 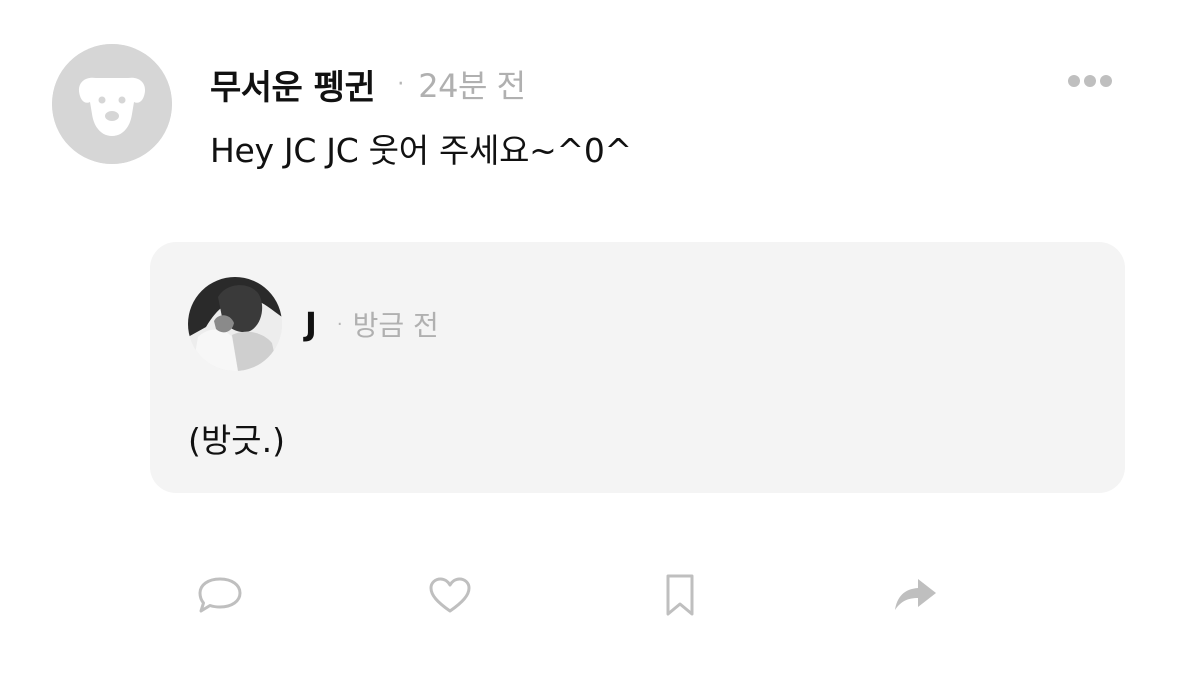 I want to click on reply-meta: J · 방금 전, so click(x=372, y=324).